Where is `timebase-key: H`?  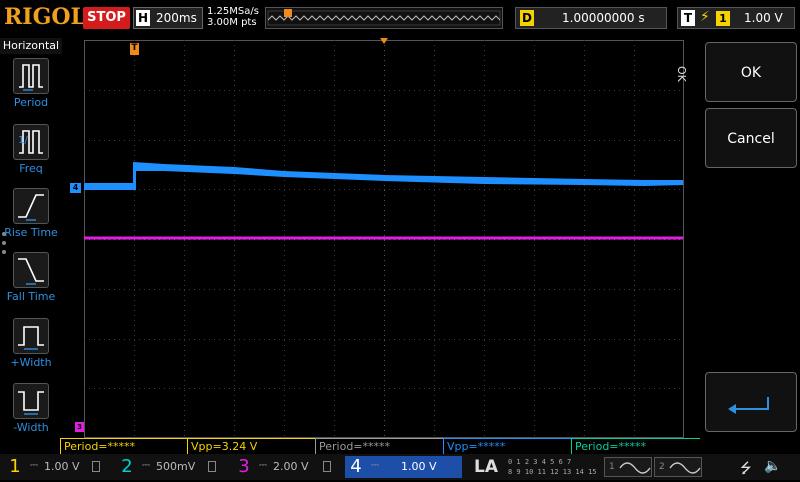
timebase-key: H is located at coordinates (143, 18).